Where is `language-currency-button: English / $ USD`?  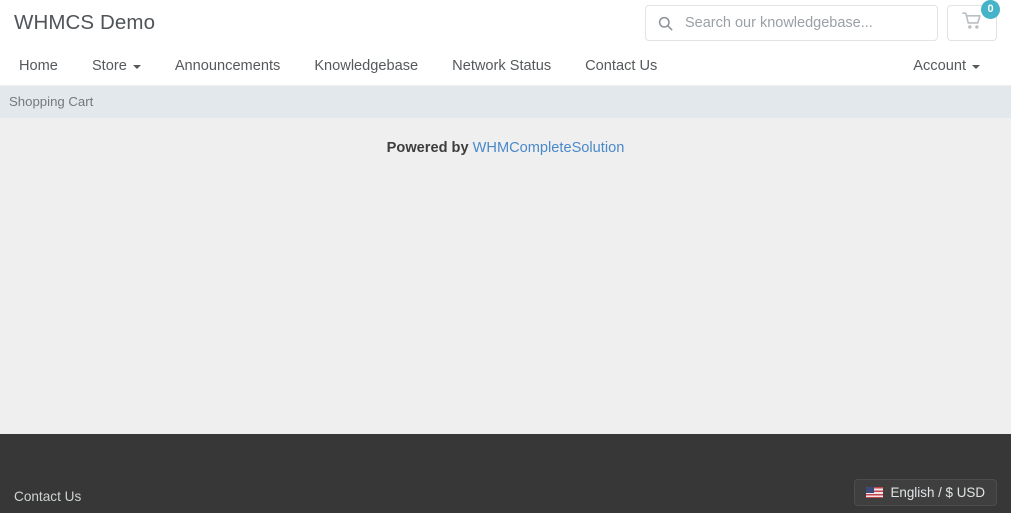 language-currency-button: English / $ USD is located at coordinates (925, 492).